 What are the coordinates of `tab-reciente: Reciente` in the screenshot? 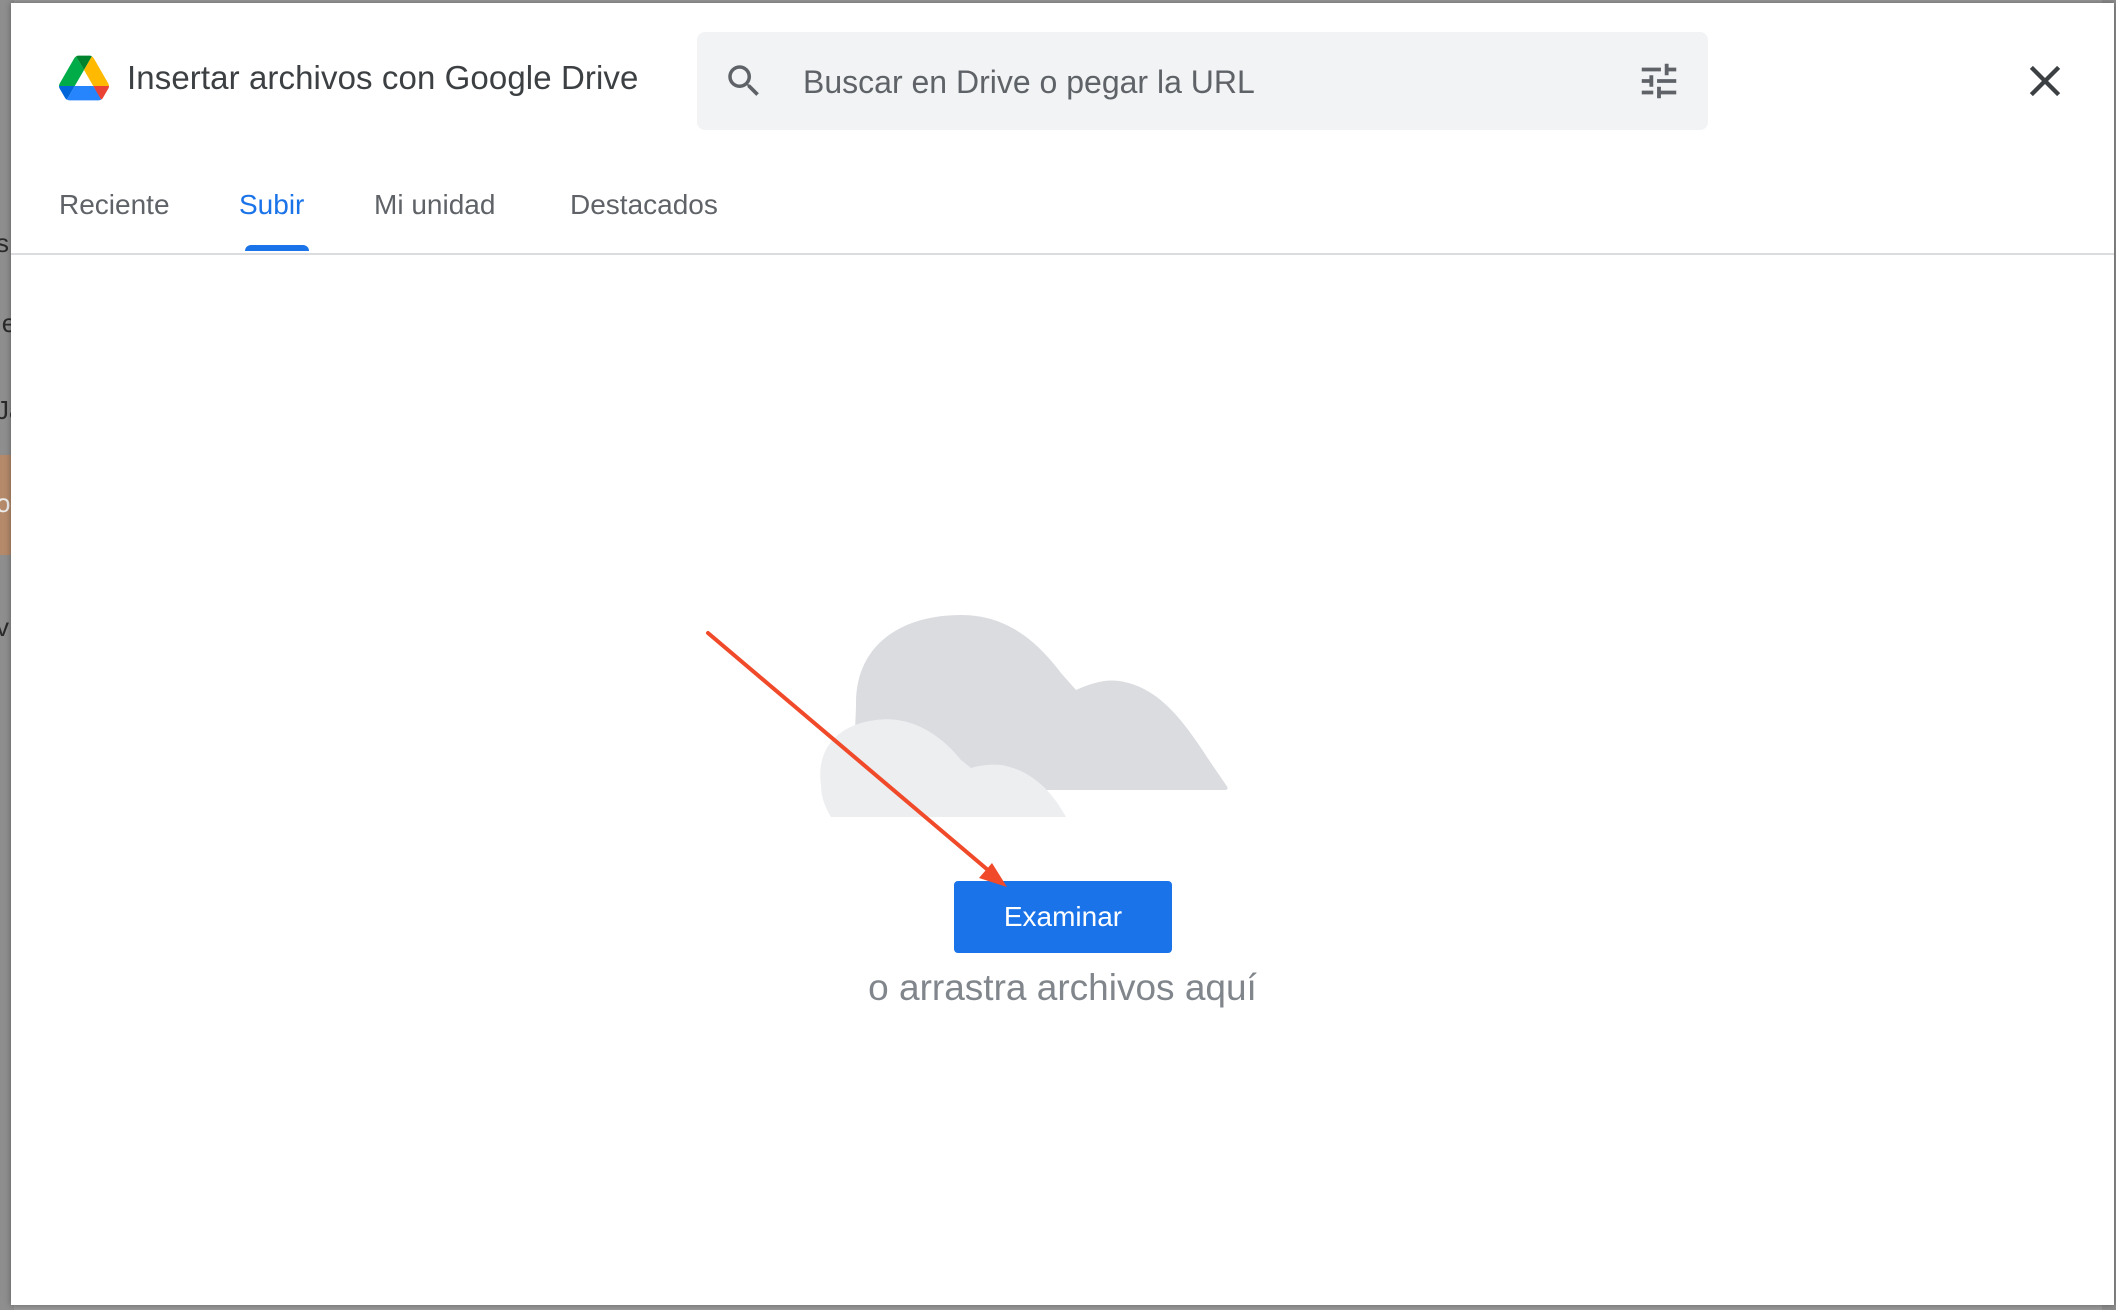 It's located at (114, 205).